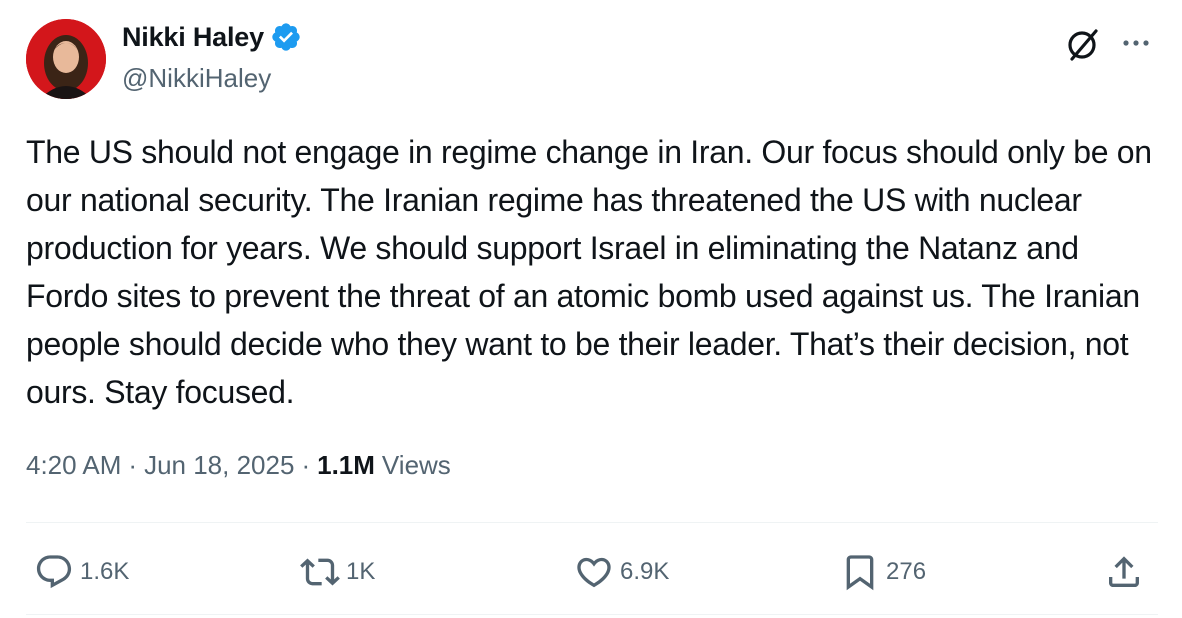  What do you see at coordinates (193, 37) in the screenshot?
I see `author-display-name: Nikki Haley` at bounding box center [193, 37].